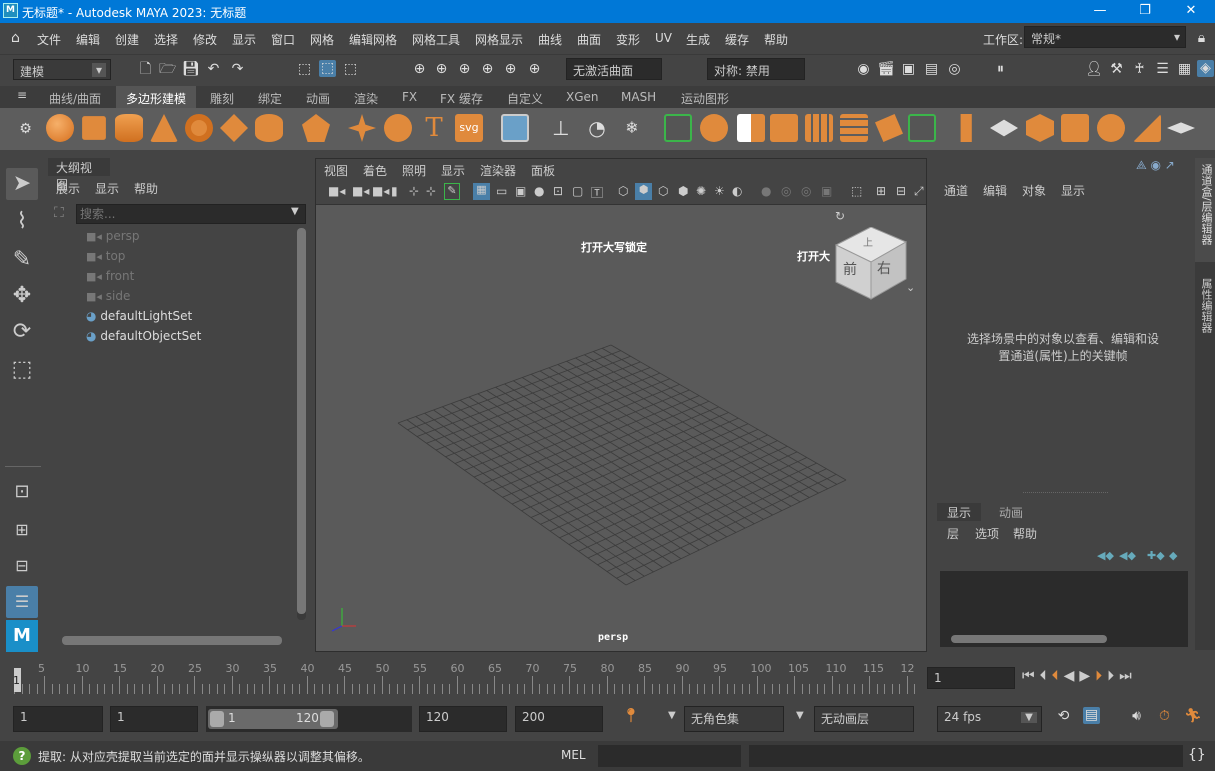 Image resolution: width=1215 pixels, height=771 pixels. What do you see at coordinates (995, 190) in the screenshot?
I see `cb-menu-edit: 编辑` at bounding box center [995, 190].